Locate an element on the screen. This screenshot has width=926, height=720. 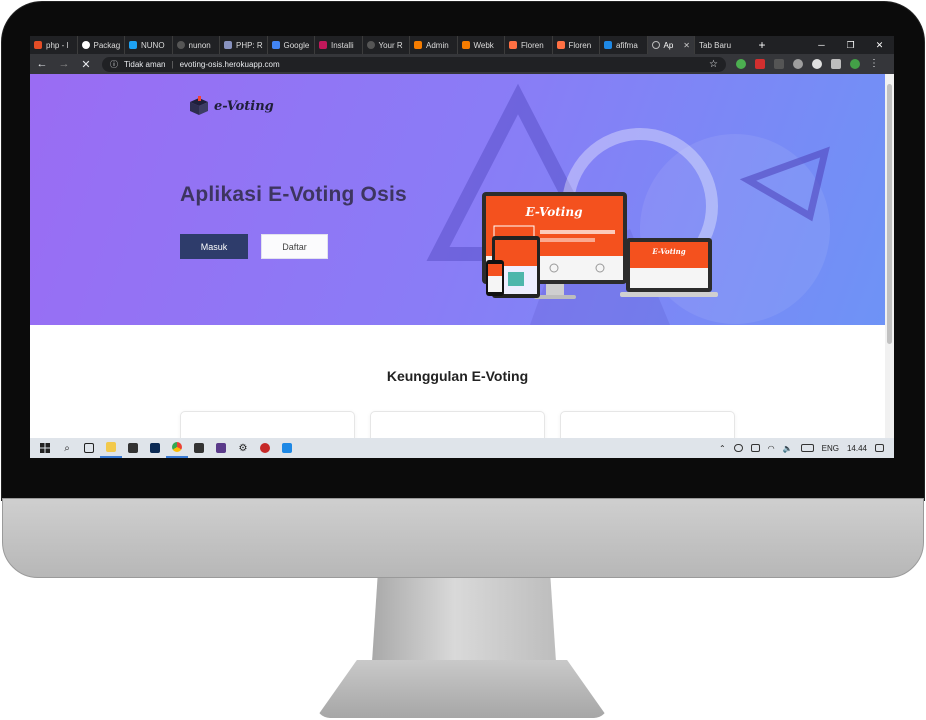
store-icon is located at coordinates (133, 448).